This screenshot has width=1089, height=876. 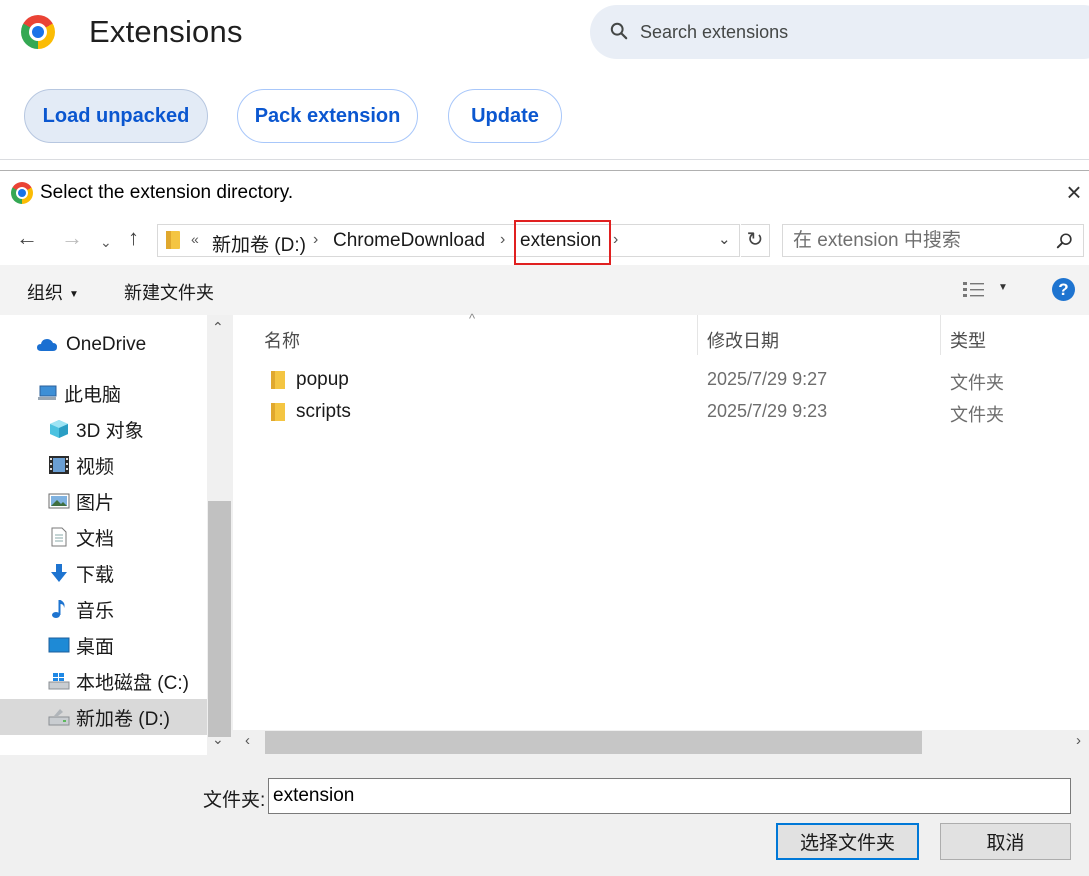 I want to click on pack-extension-button: Pack extension, so click(x=327, y=116).